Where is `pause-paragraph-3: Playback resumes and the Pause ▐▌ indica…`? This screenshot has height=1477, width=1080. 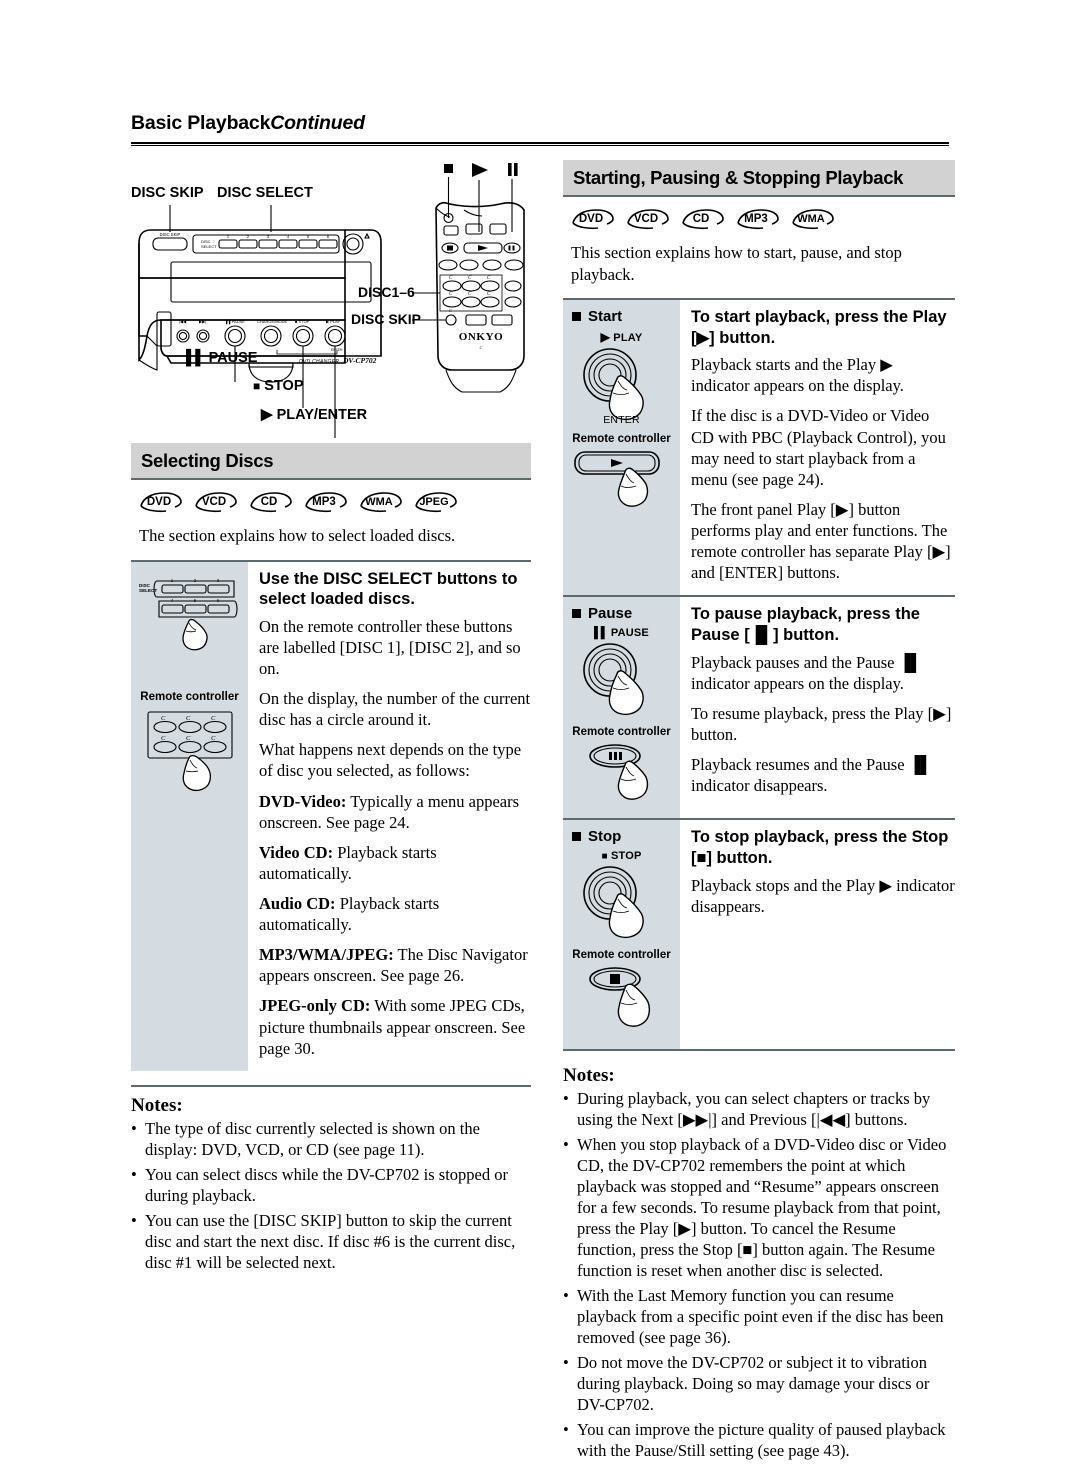
pause-paragraph-3: Playback resumes and the Pause ▐▌ indica… is located at coordinates (812, 775).